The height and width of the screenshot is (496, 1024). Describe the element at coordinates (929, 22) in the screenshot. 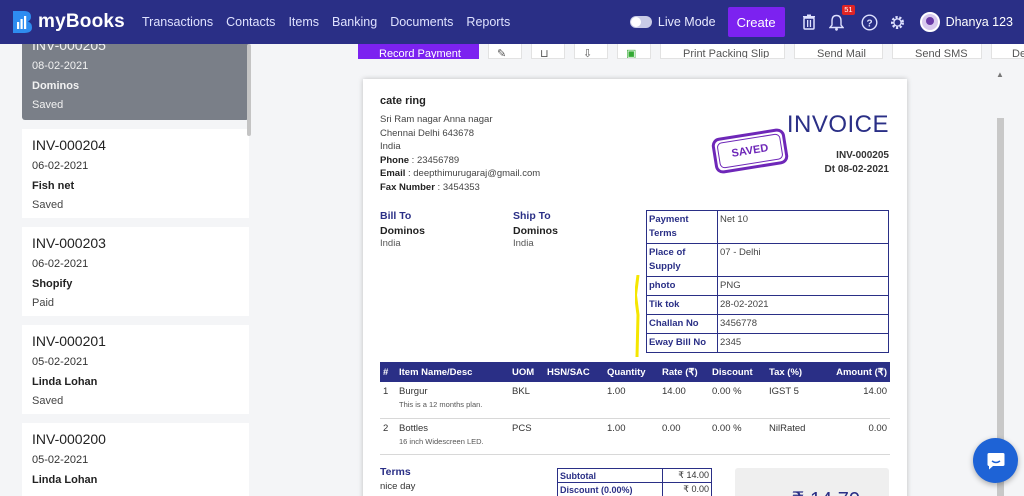

I see `avatar` at that location.